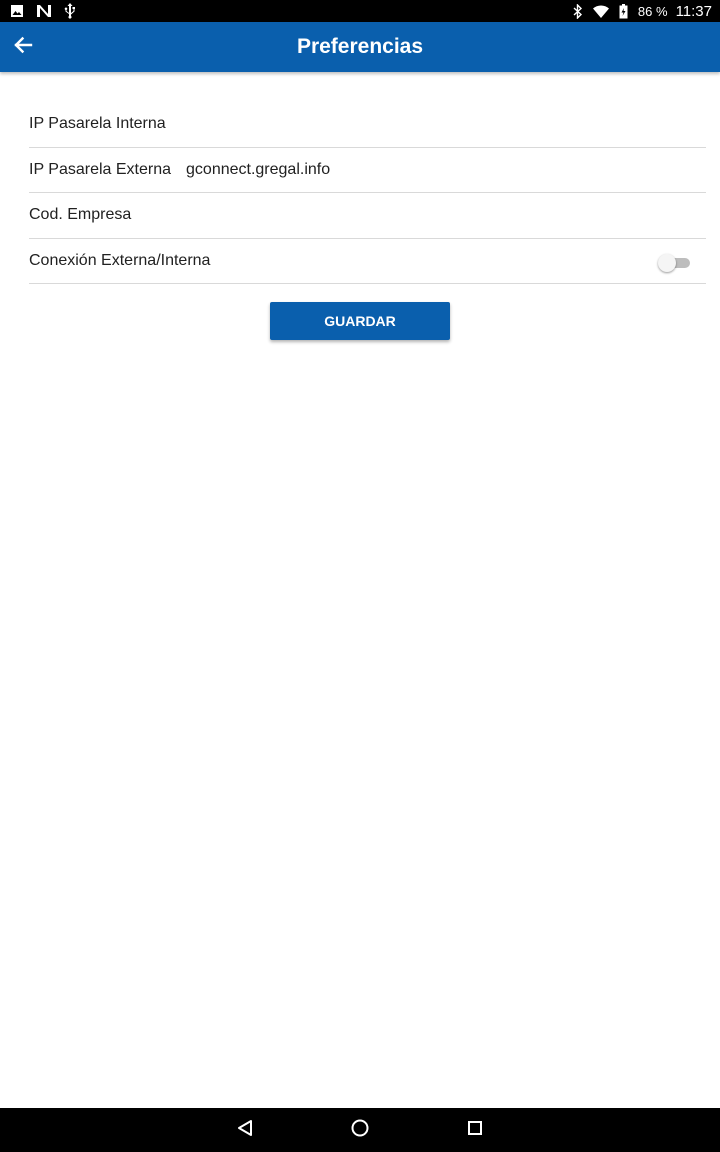 The height and width of the screenshot is (1152, 720). Describe the element at coordinates (667, 262) in the screenshot. I see `toggle-thumb` at that location.